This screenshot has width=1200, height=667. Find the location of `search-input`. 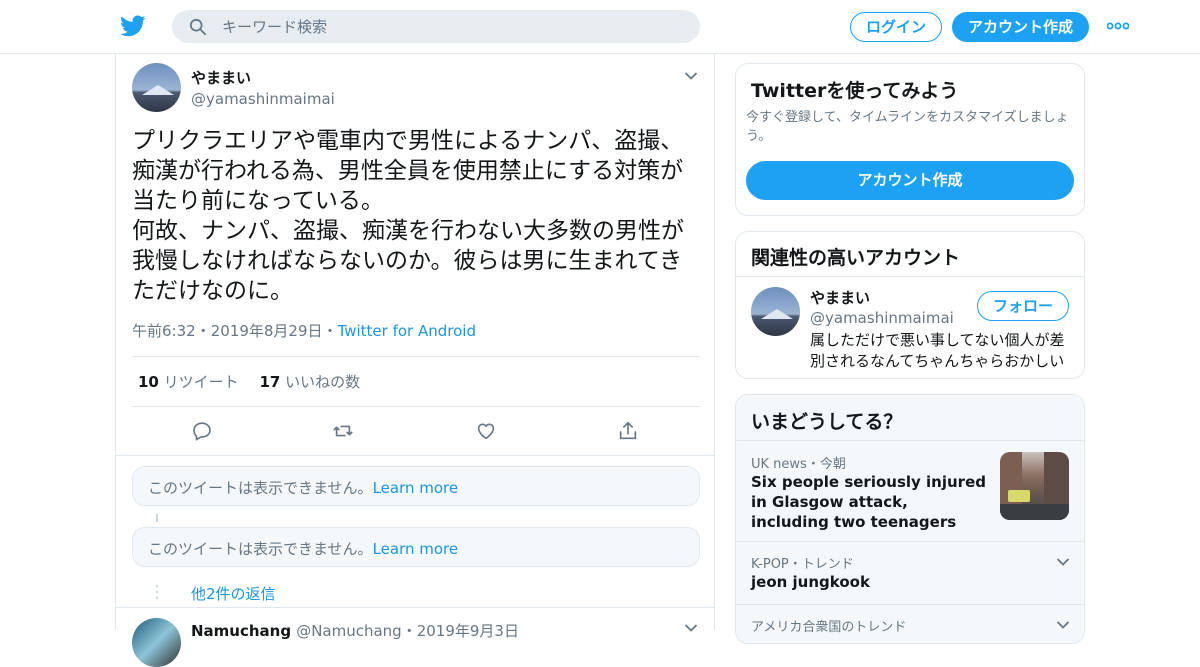

search-input is located at coordinates (452, 26).